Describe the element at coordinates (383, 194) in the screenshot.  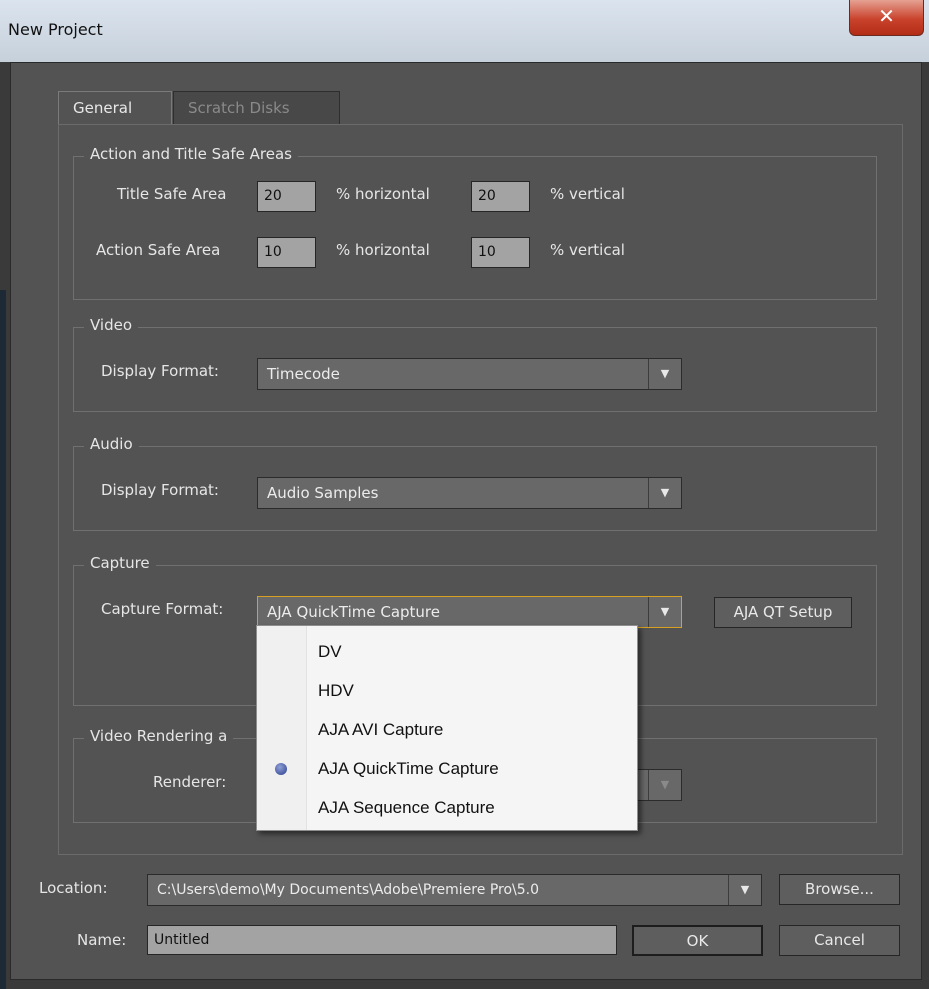
I see `title-horizontal-unit: % horizontal` at that location.